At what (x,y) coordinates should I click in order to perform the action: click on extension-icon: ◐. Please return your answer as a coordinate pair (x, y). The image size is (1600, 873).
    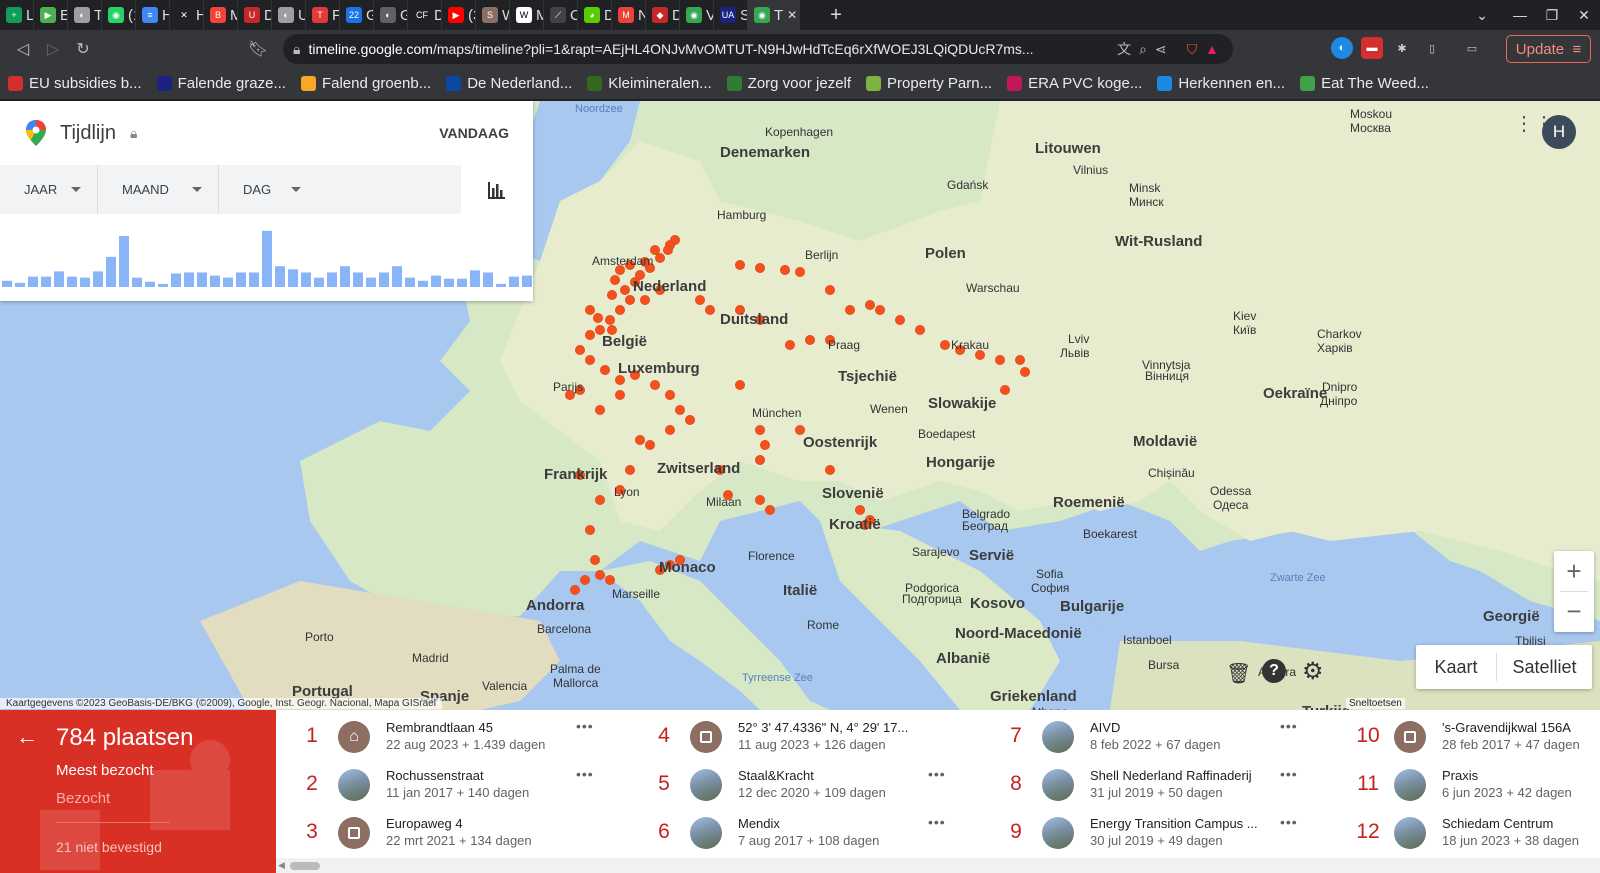
    Looking at the image, I should click on (1342, 48).